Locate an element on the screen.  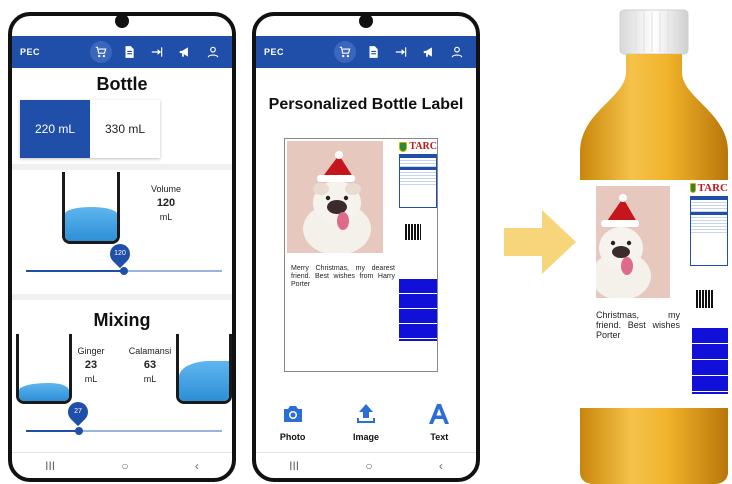
calamansi-fill is located at coordinates (204, 381).